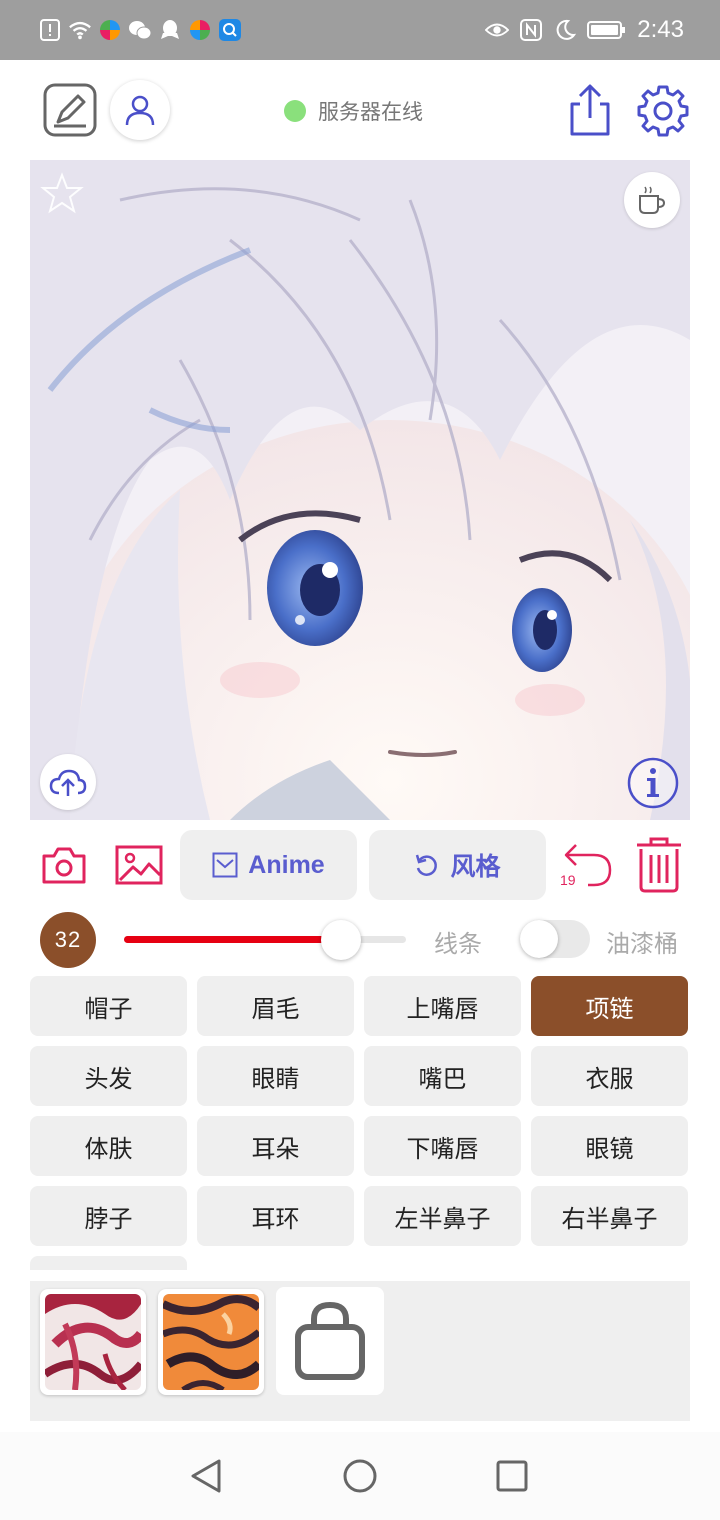 This screenshot has height=1520, width=720. I want to click on part-button: 脖子, so click(108, 1216).